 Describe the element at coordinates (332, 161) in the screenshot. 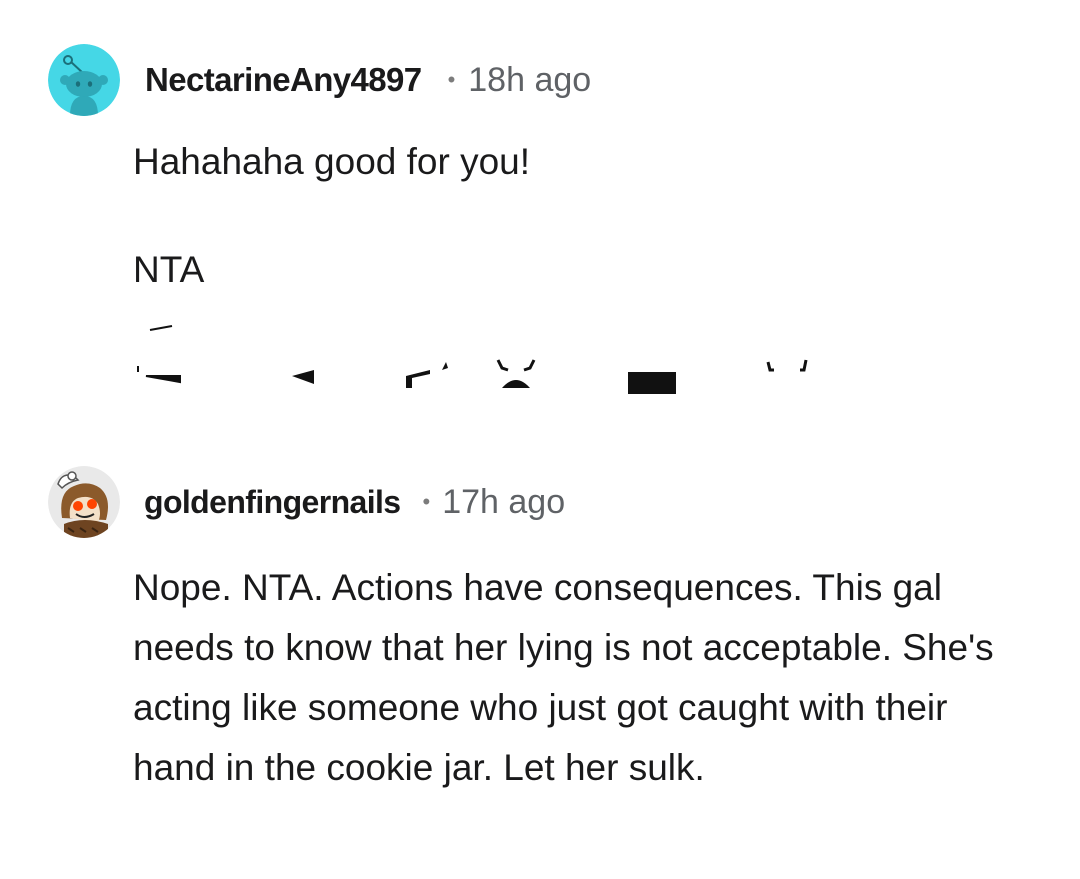

I see `comment-1-body-line-1: Hahahaha good for you!` at that location.